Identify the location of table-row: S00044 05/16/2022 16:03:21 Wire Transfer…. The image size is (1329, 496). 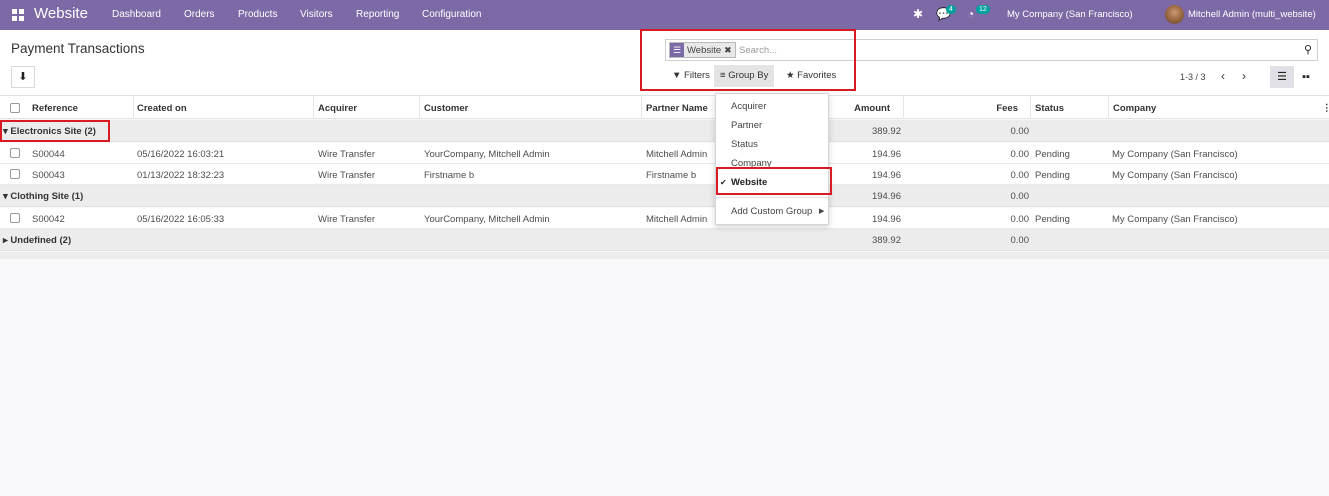
(664, 153).